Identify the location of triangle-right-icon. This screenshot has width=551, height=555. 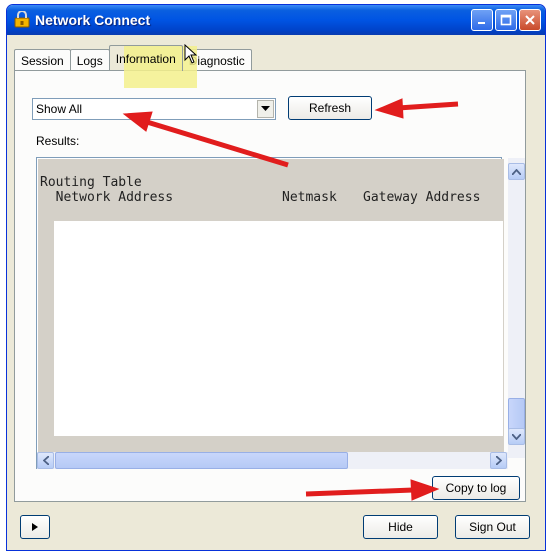
(35, 527).